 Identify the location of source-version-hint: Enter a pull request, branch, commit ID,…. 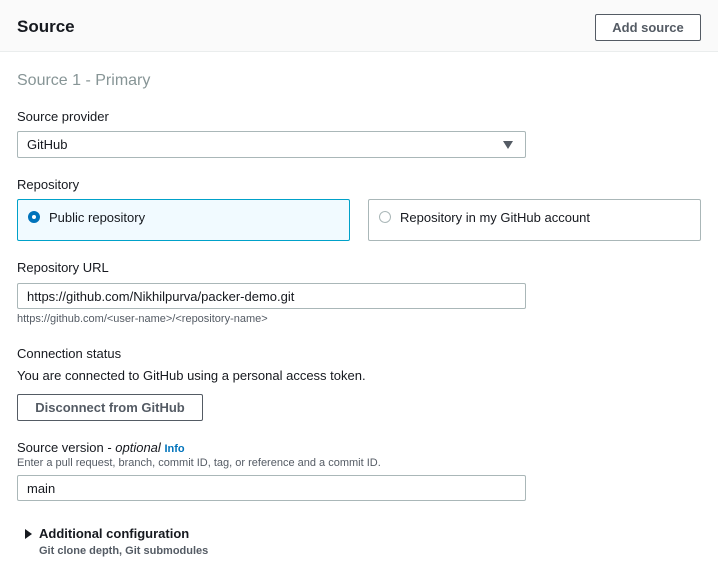
(199, 463).